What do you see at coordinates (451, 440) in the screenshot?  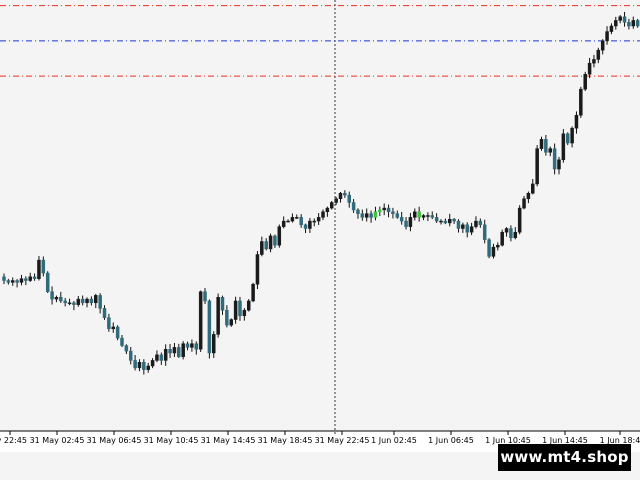 I see `x-tick-label: 1 Jun 06:45` at bounding box center [451, 440].